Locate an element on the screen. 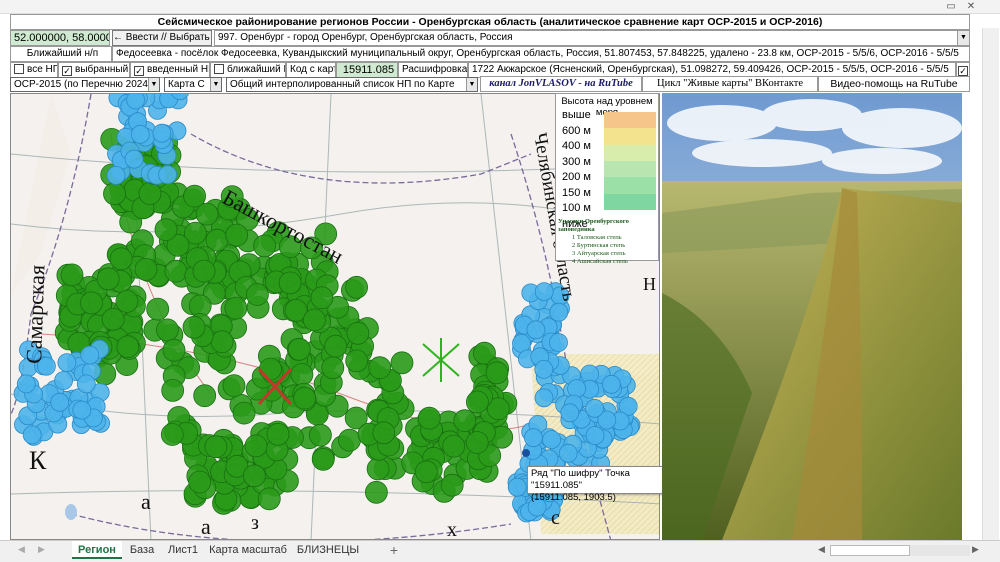 The width and height of the screenshot is (1000, 562). add-sheet-button: + is located at coordinates (394, 550).